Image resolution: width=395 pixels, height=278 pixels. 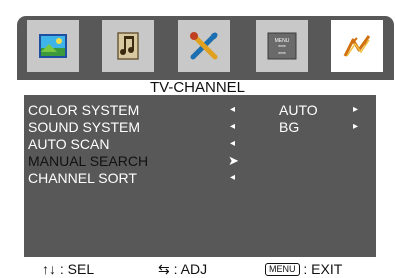 I want to click on menu-title: TV-CHANNEL, so click(x=197, y=87).